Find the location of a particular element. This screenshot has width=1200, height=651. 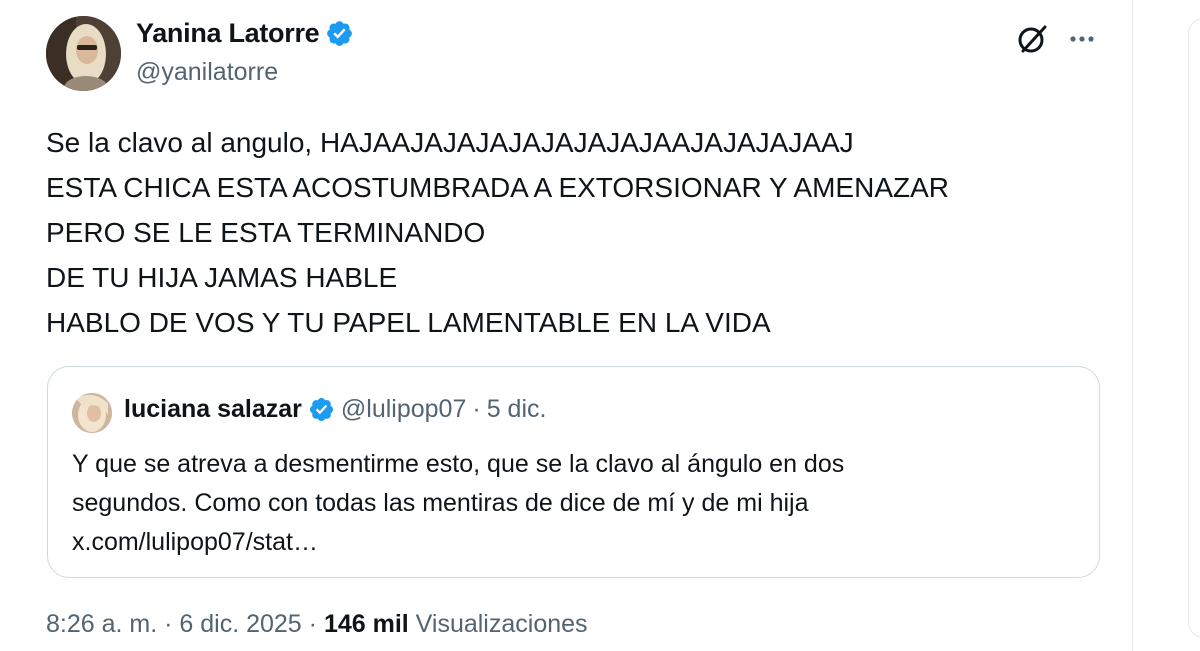

author-handle: @yanilatorre is located at coordinates (207, 72).